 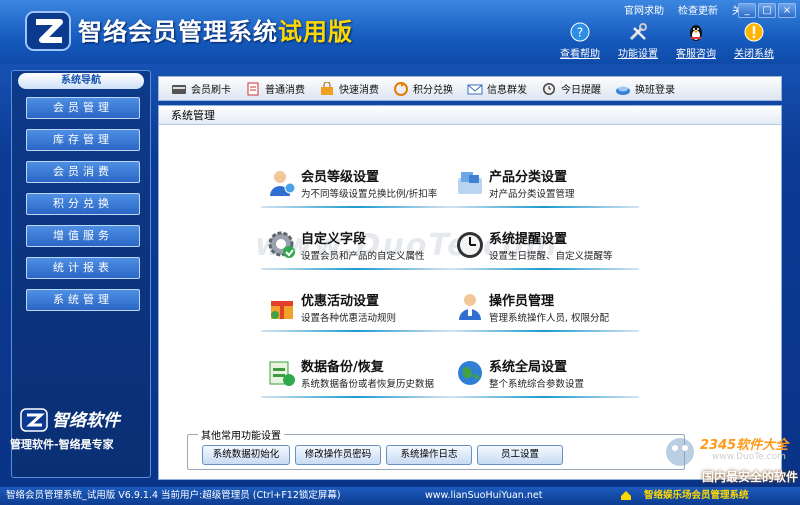 What do you see at coordinates (429, 455) in the screenshot?
I see `operation-log-button: 系统操作日志` at bounding box center [429, 455].